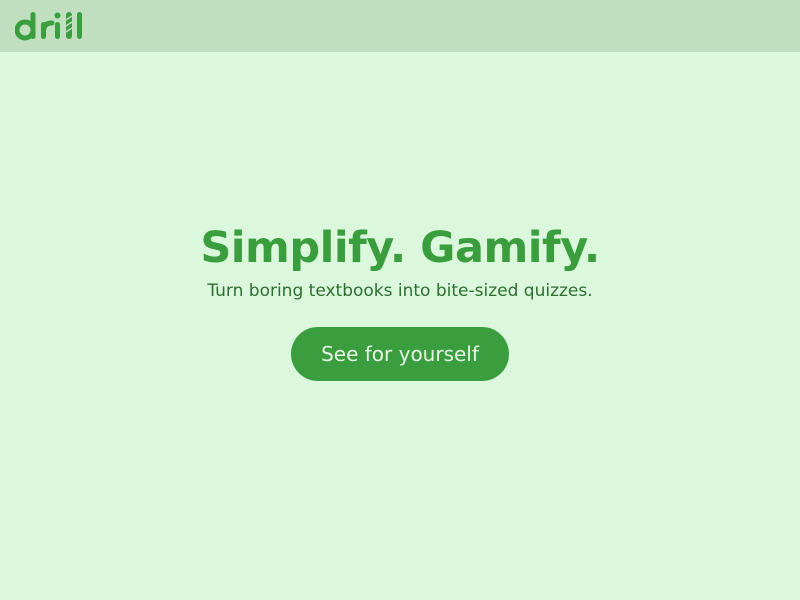 The image size is (800, 600). What do you see at coordinates (400, 26) in the screenshot?
I see `top-navigation-bar: drill` at bounding box center [400, 26].